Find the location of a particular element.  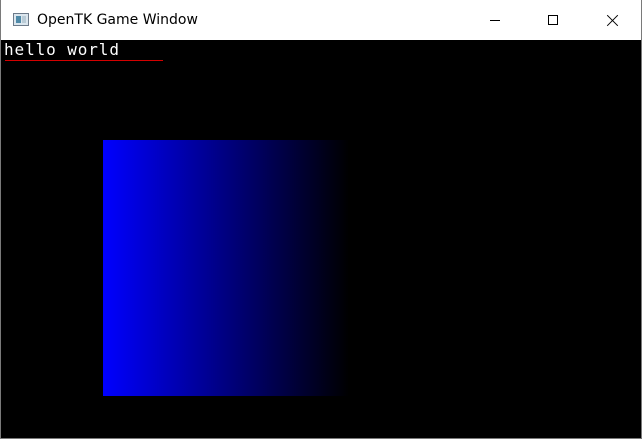

close-button is located at coordinates (612, 20).